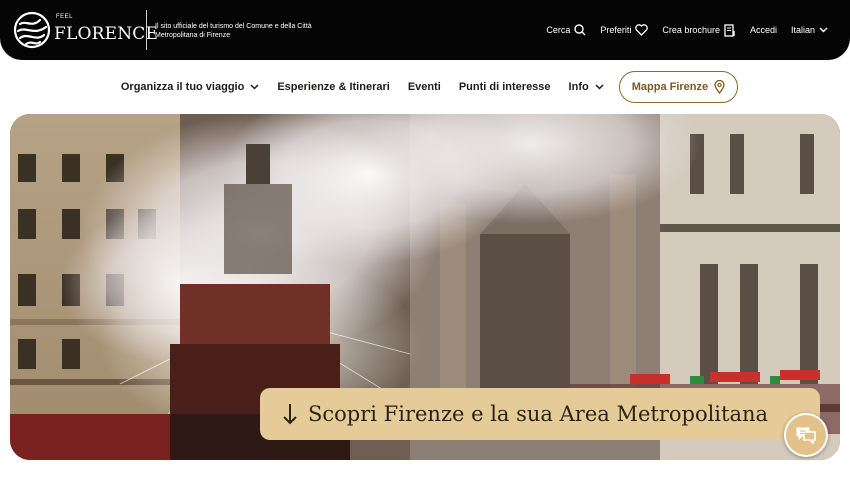 The width and height of the screenshot is (850, 478). I want to click on nav-item-label: Esperienze & Itinerari, so click(333, 87).